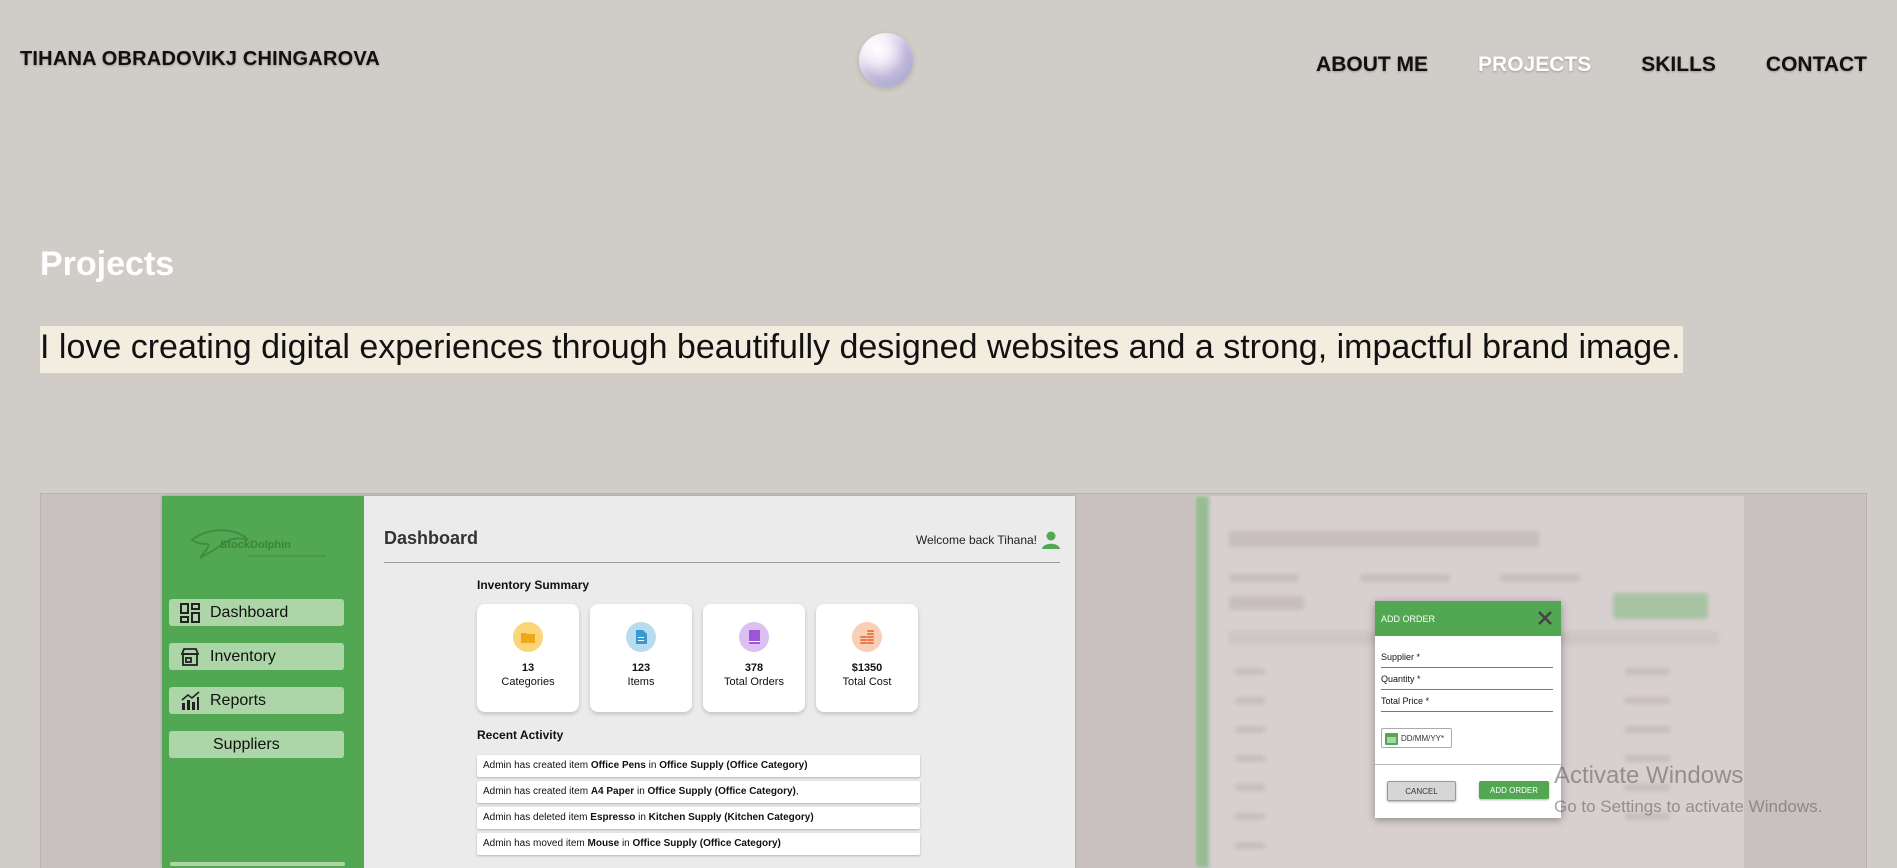  I want to click on add-order-button: ADD ORDER, so click(1514, 790).